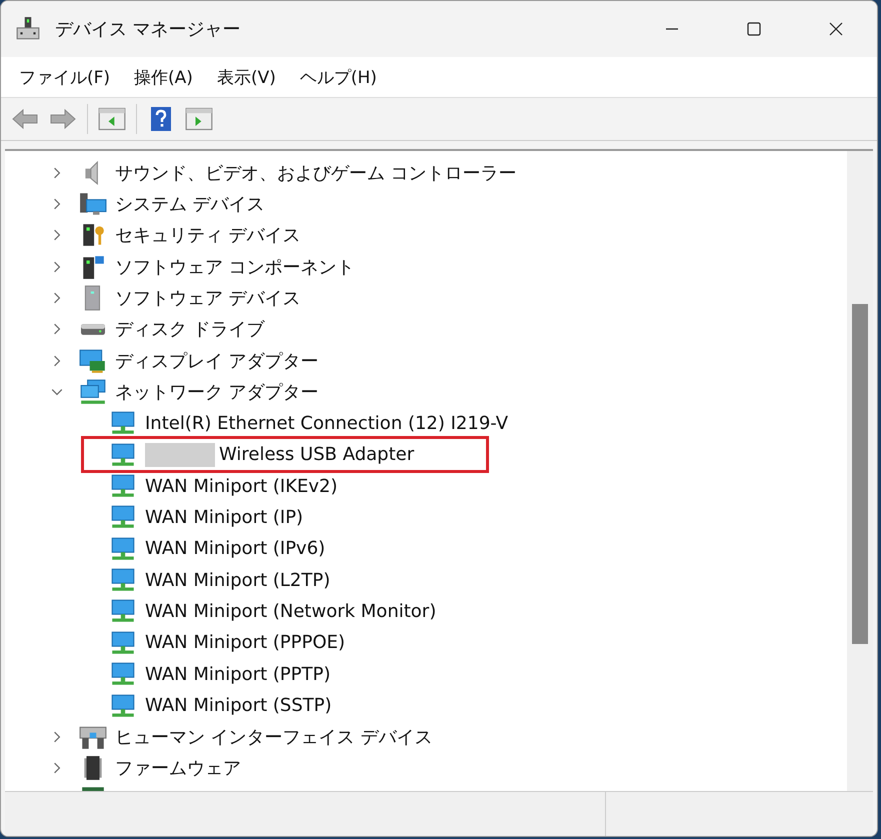 Image resolution: width=881 pixels, height=839 pixels. Describe the element at coordinates (63, 119) in the screenshot. I see `forward-arrow-icon` at that location.